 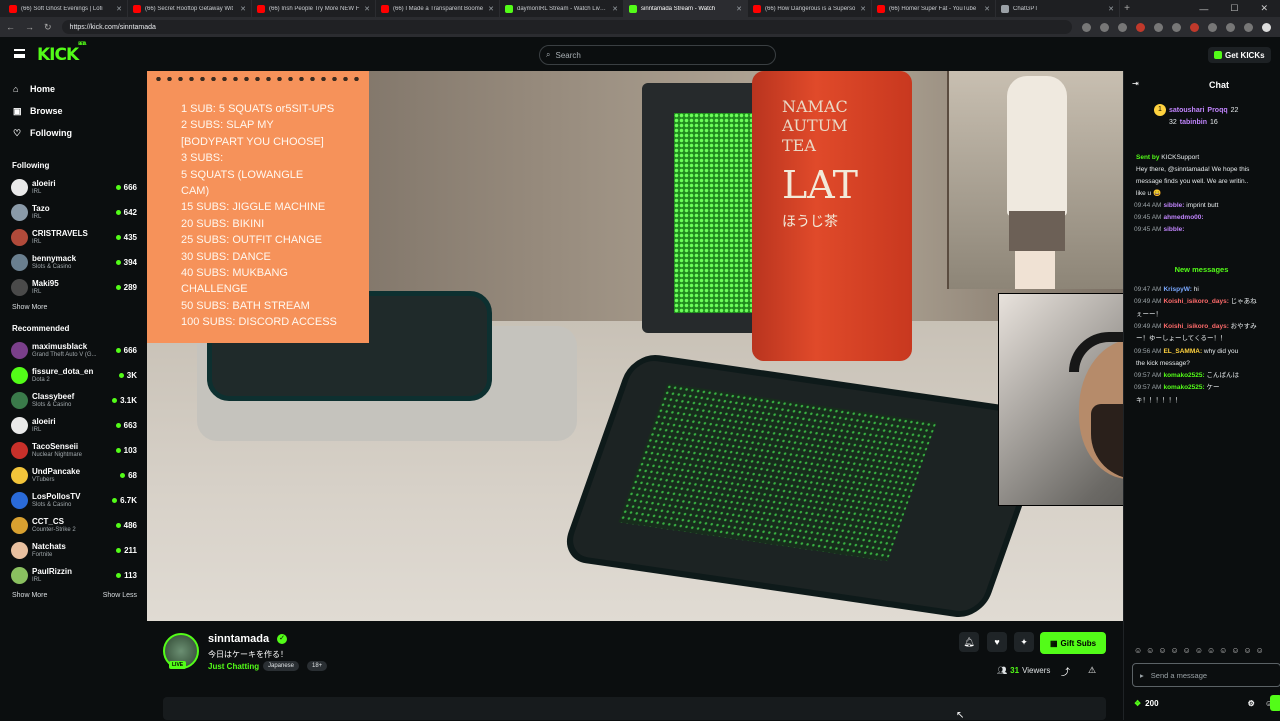 What do you see at coordinates (1065, 671) in the screenshot?
I see `share-icon: ⤴` at bounding box center [1065, 671].